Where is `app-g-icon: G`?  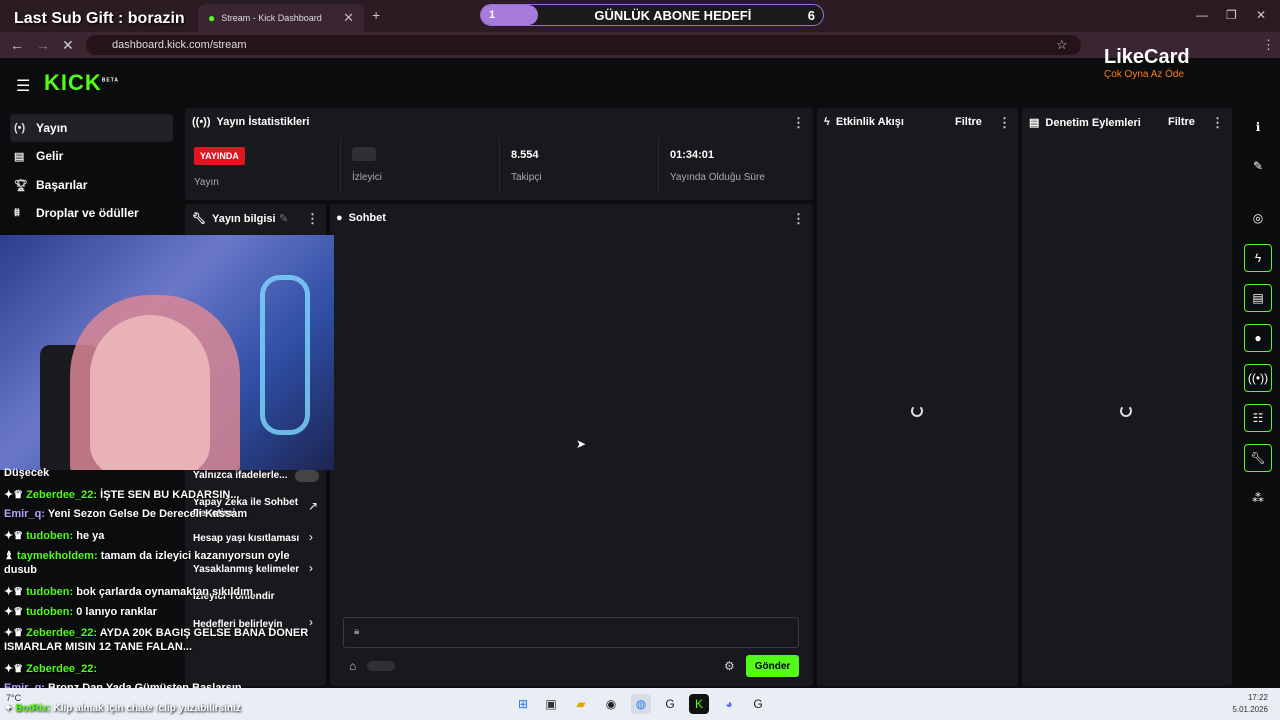
app-g-icon: G is located at coordinates (670, 704).